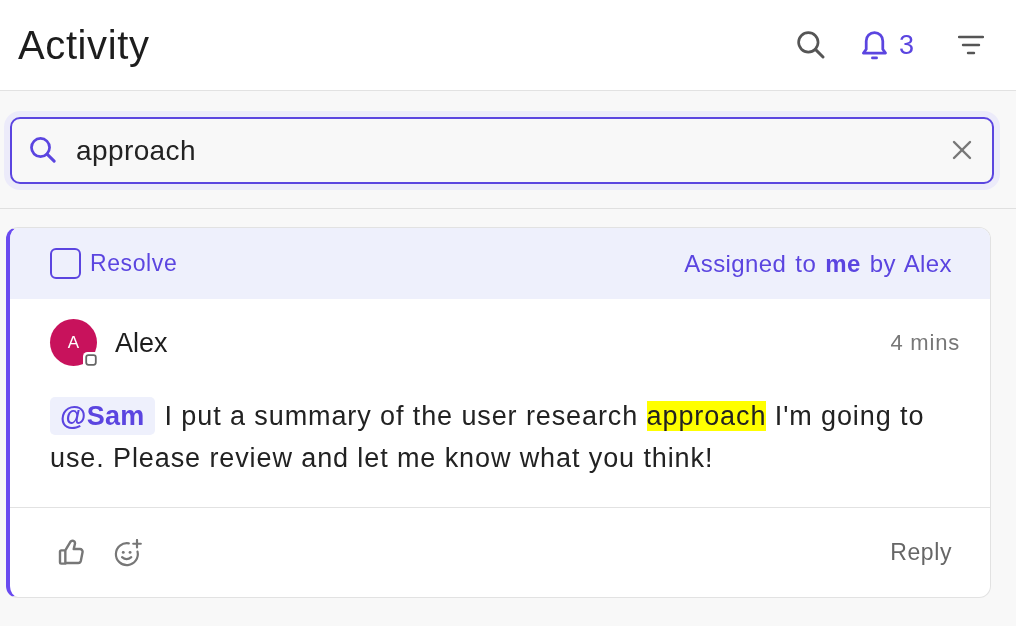 This screenshot has height=626, width=1016. I want to click on bell-icon, so click(874, 45).